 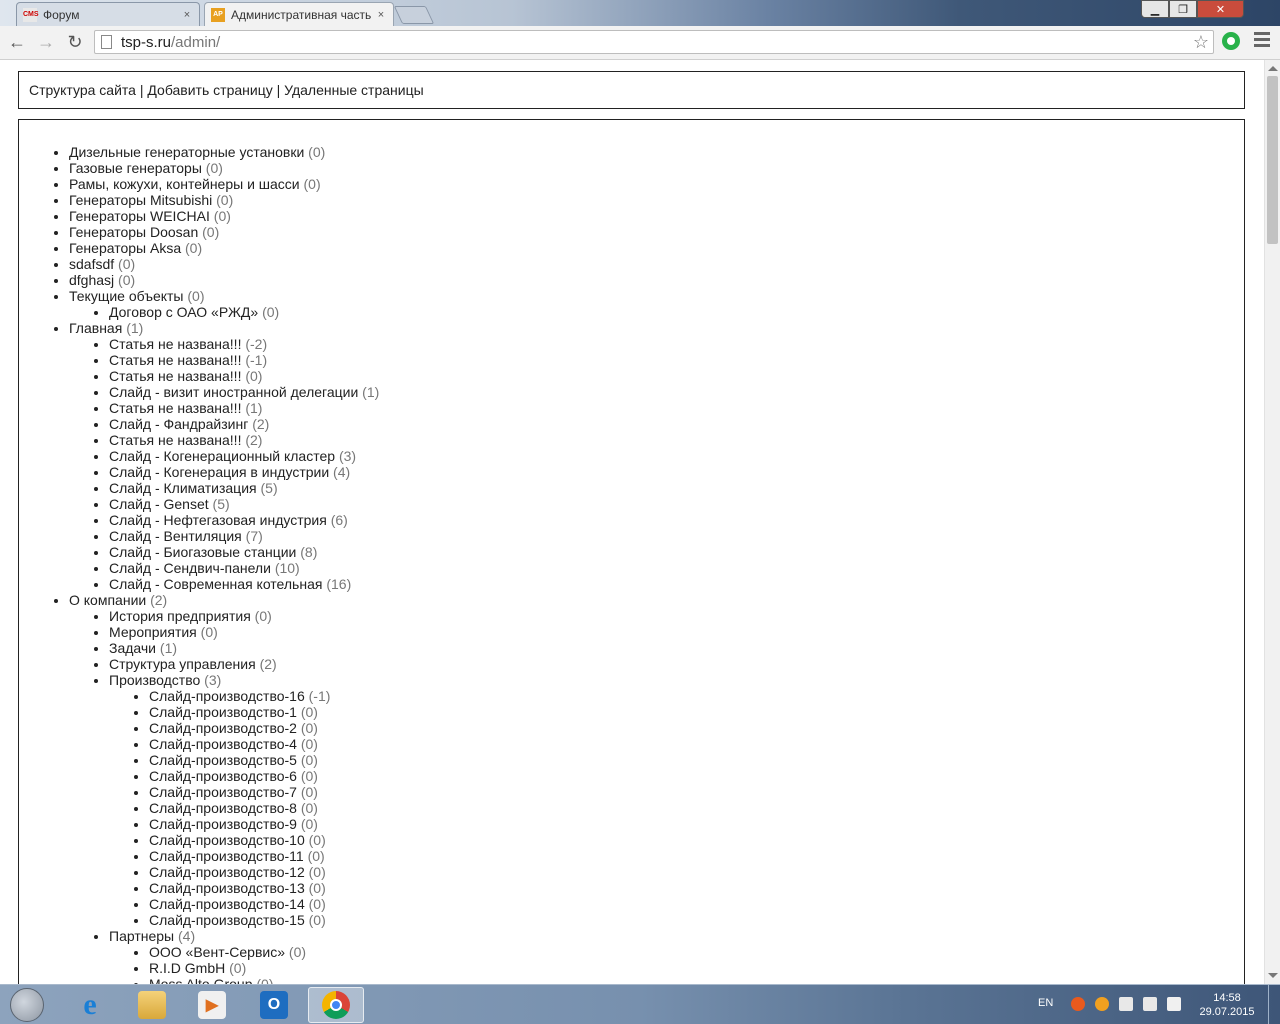 What do you see at coordinates (182, 664) in the screenshot?
I see `tree-item-link: Структура управления` at bounding box center [182, 664].